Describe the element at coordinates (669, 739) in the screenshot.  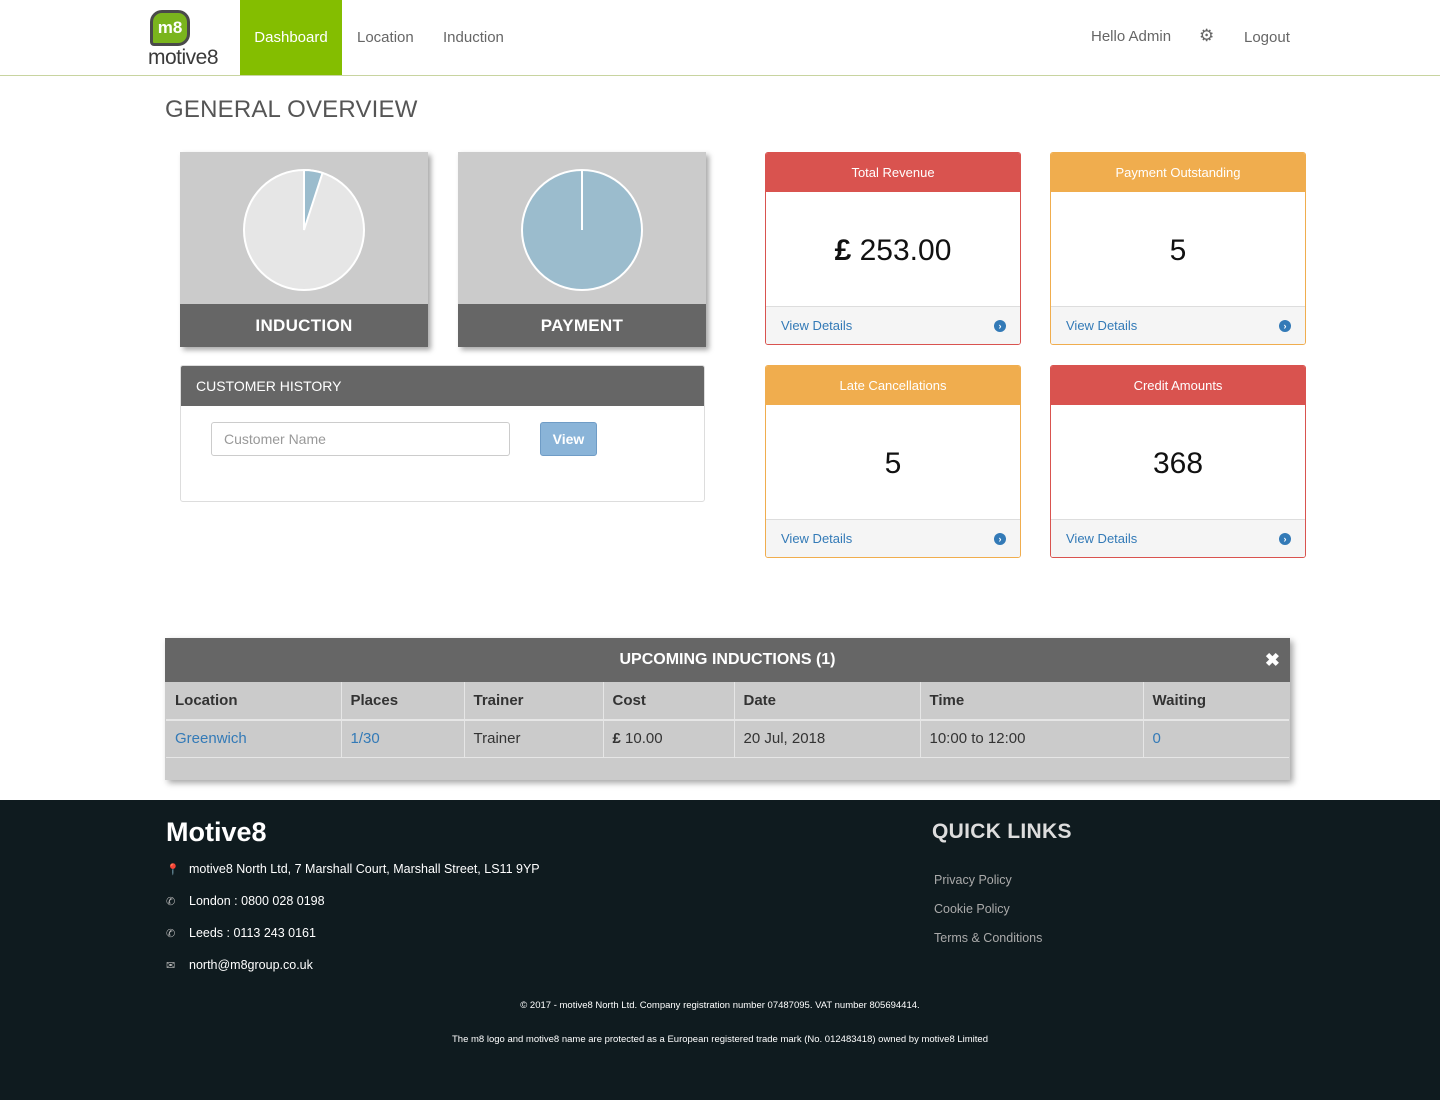
I see `cell-cost: £ 10.00` at that location.